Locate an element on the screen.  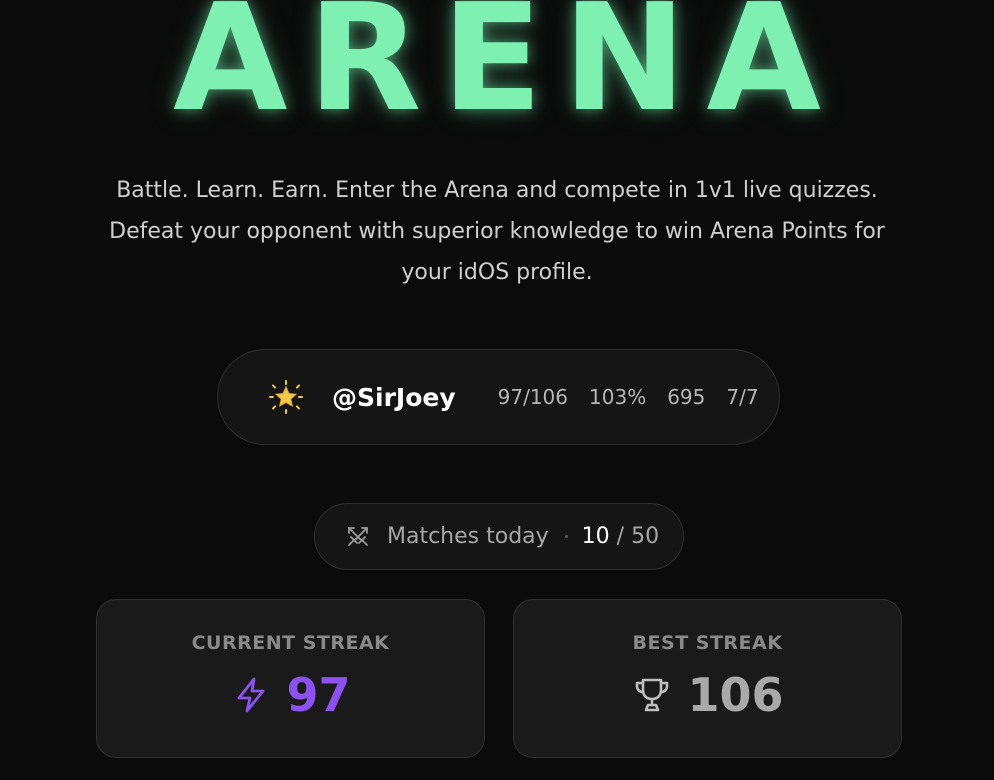
current-streak-value: 97 is located at coordinates (318, 695).